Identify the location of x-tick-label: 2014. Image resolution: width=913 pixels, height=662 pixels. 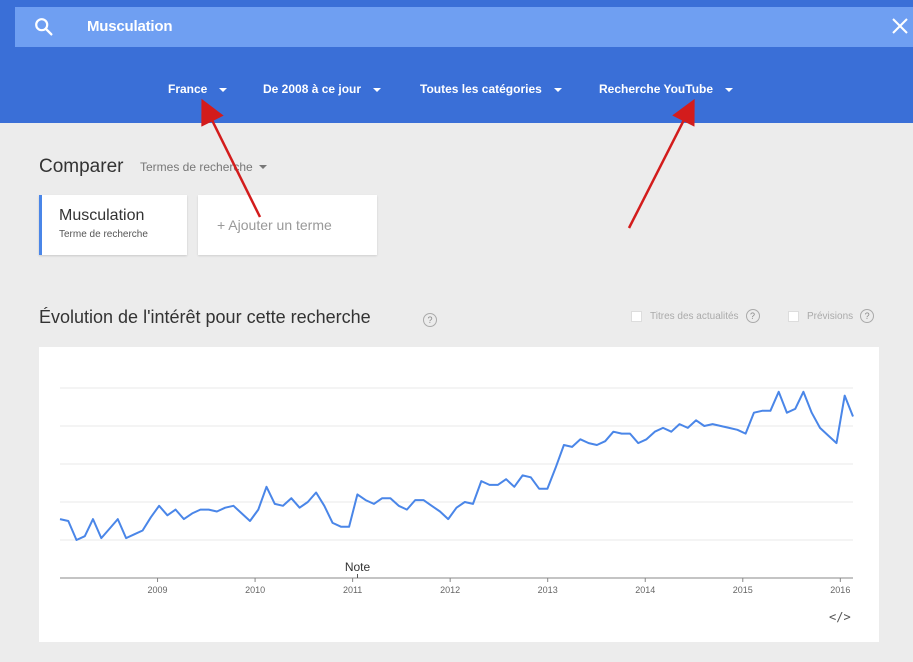
(645, 590).